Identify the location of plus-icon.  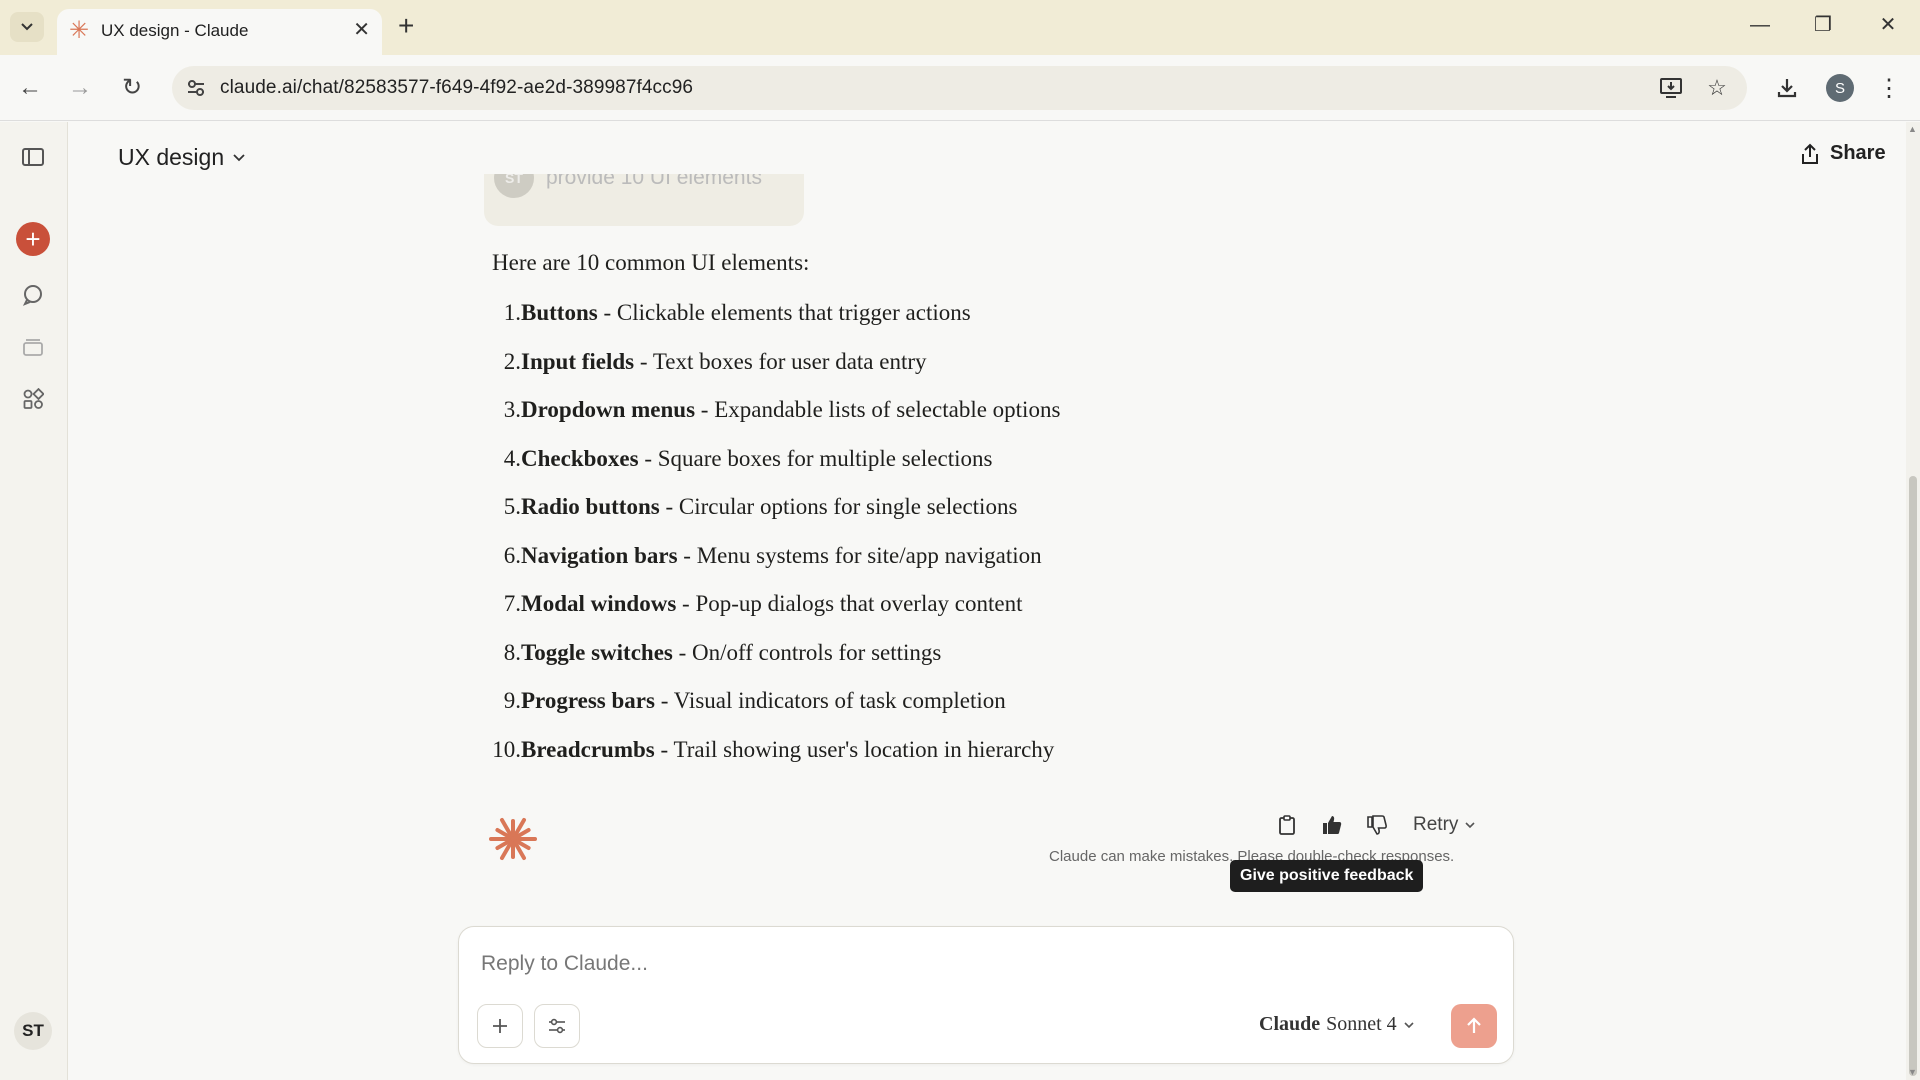
(500, 1026).